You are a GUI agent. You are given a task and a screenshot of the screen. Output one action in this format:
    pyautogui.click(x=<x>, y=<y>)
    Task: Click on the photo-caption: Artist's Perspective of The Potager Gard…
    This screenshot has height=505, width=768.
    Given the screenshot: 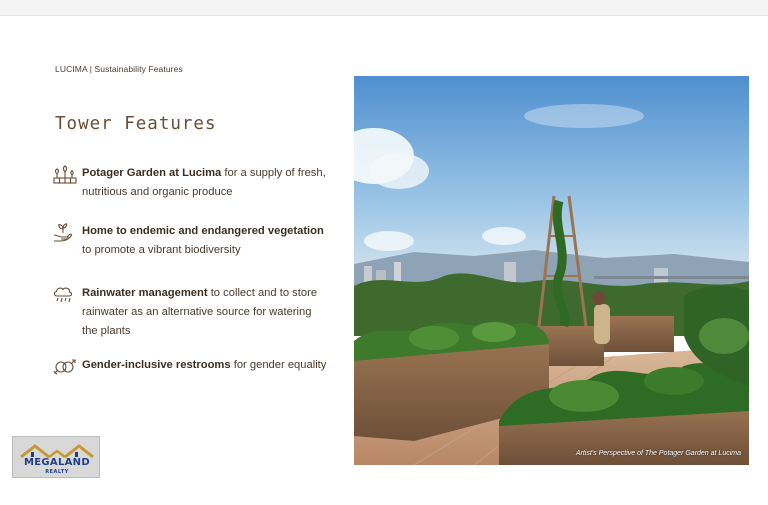 What is the action you would take?
    pyautogui.click(x=658, y=453)
    